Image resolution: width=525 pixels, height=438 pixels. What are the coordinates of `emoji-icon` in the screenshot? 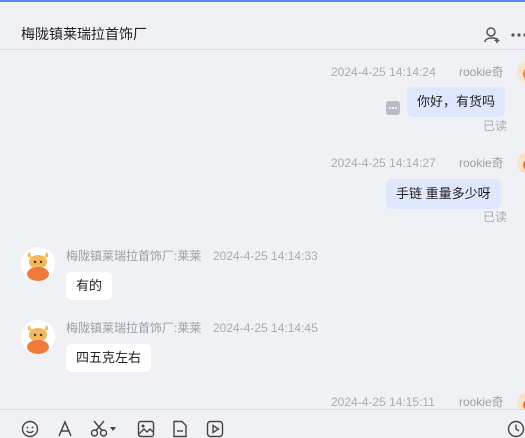 It's located at (30, 429).